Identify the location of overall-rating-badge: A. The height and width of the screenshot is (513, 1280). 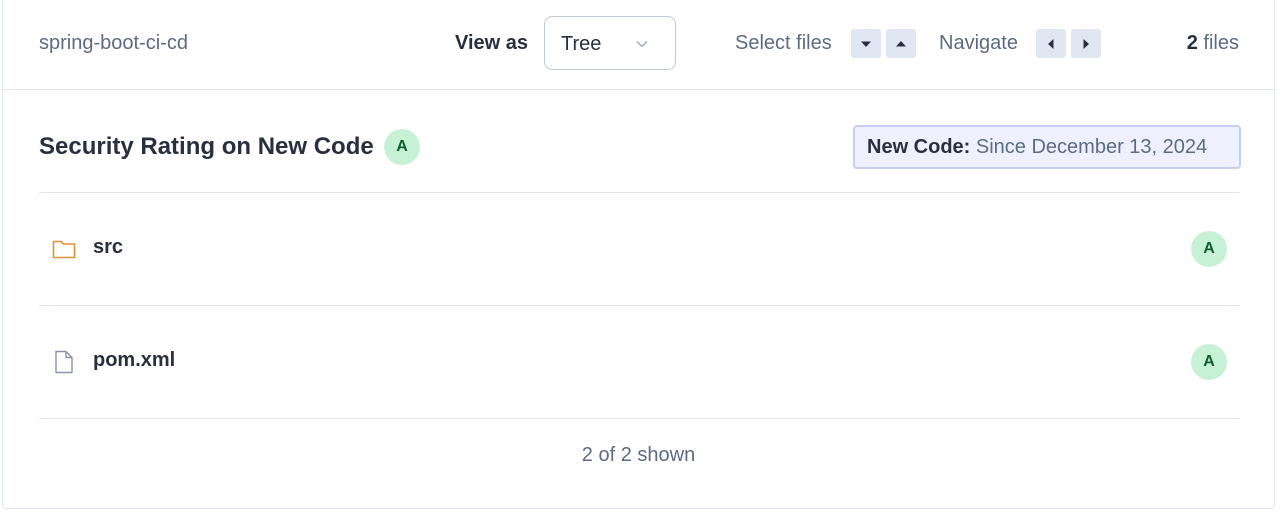
(402, 147).